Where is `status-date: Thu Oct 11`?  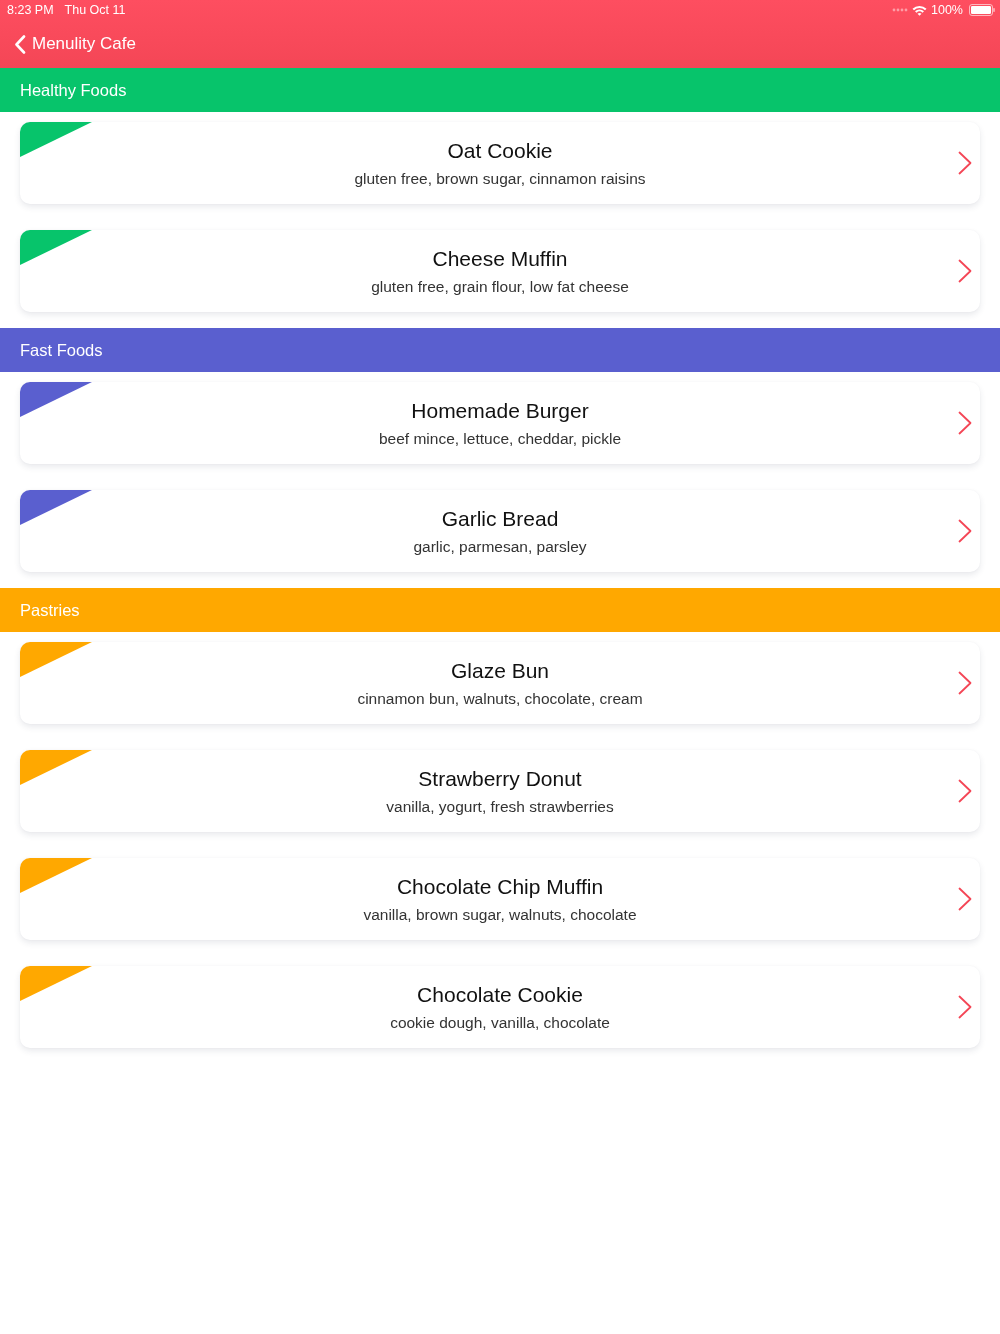
status-date: Thu Oct 11 is located at coordinates (95, 10).